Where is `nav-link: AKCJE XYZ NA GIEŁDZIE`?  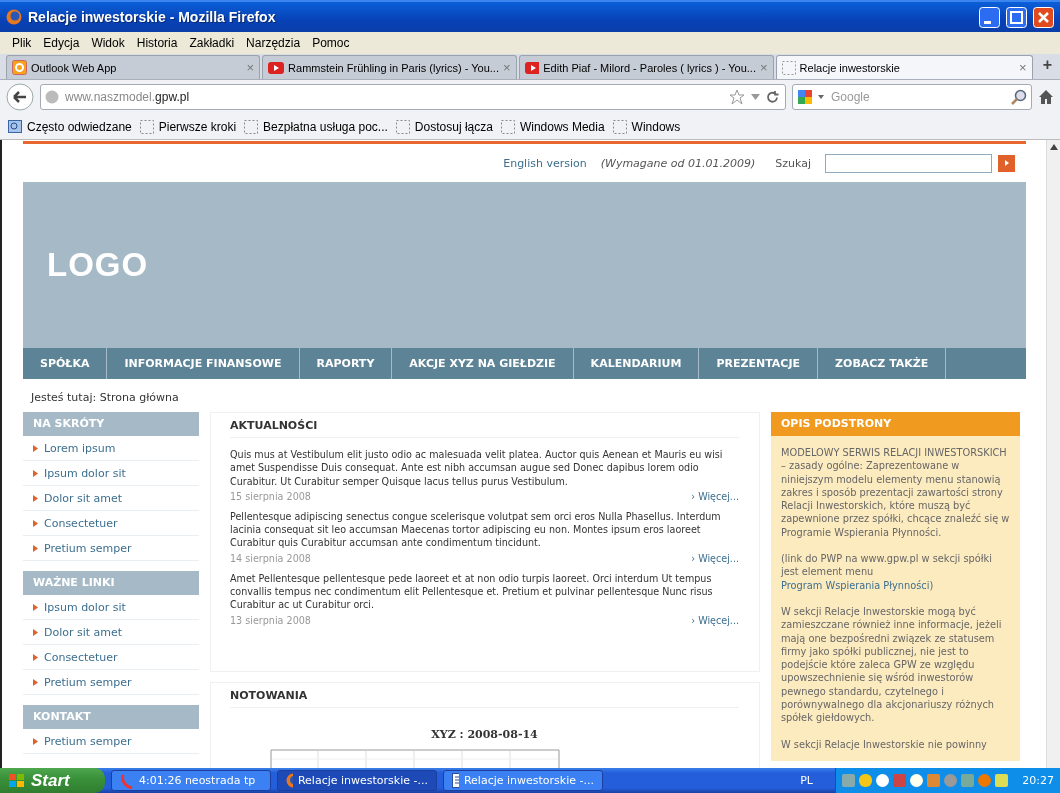
nav-link: AKCJE XYZ NA GIEŁDZIE is located at coordinates (483, 363).